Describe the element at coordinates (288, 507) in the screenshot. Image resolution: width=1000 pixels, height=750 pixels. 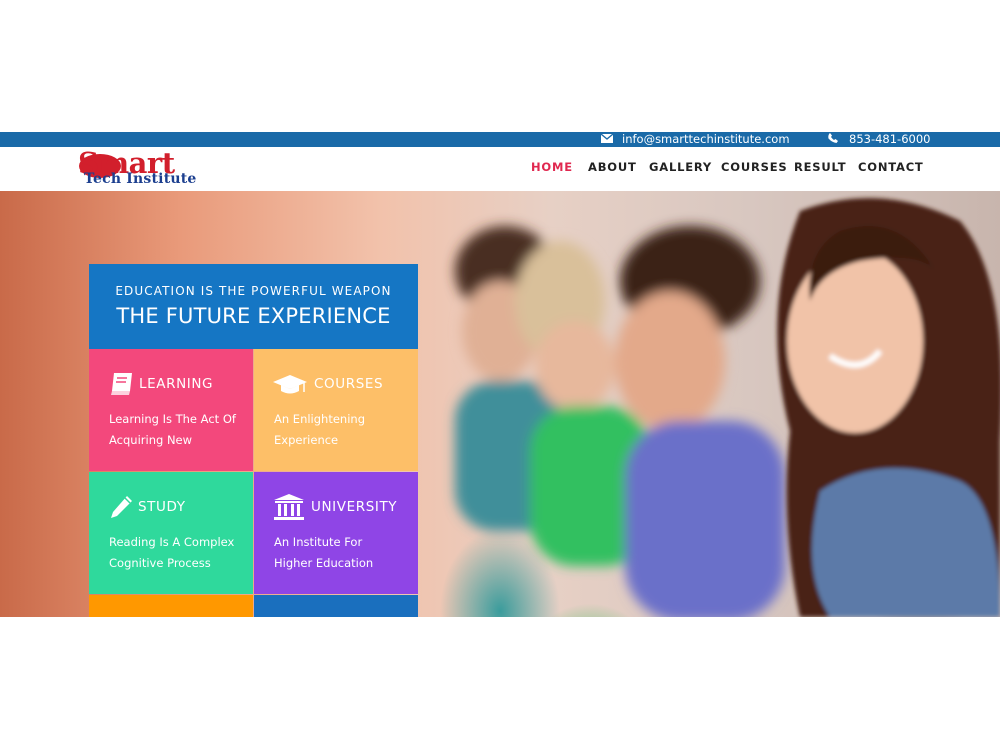
I see `institution-icon` at that location.